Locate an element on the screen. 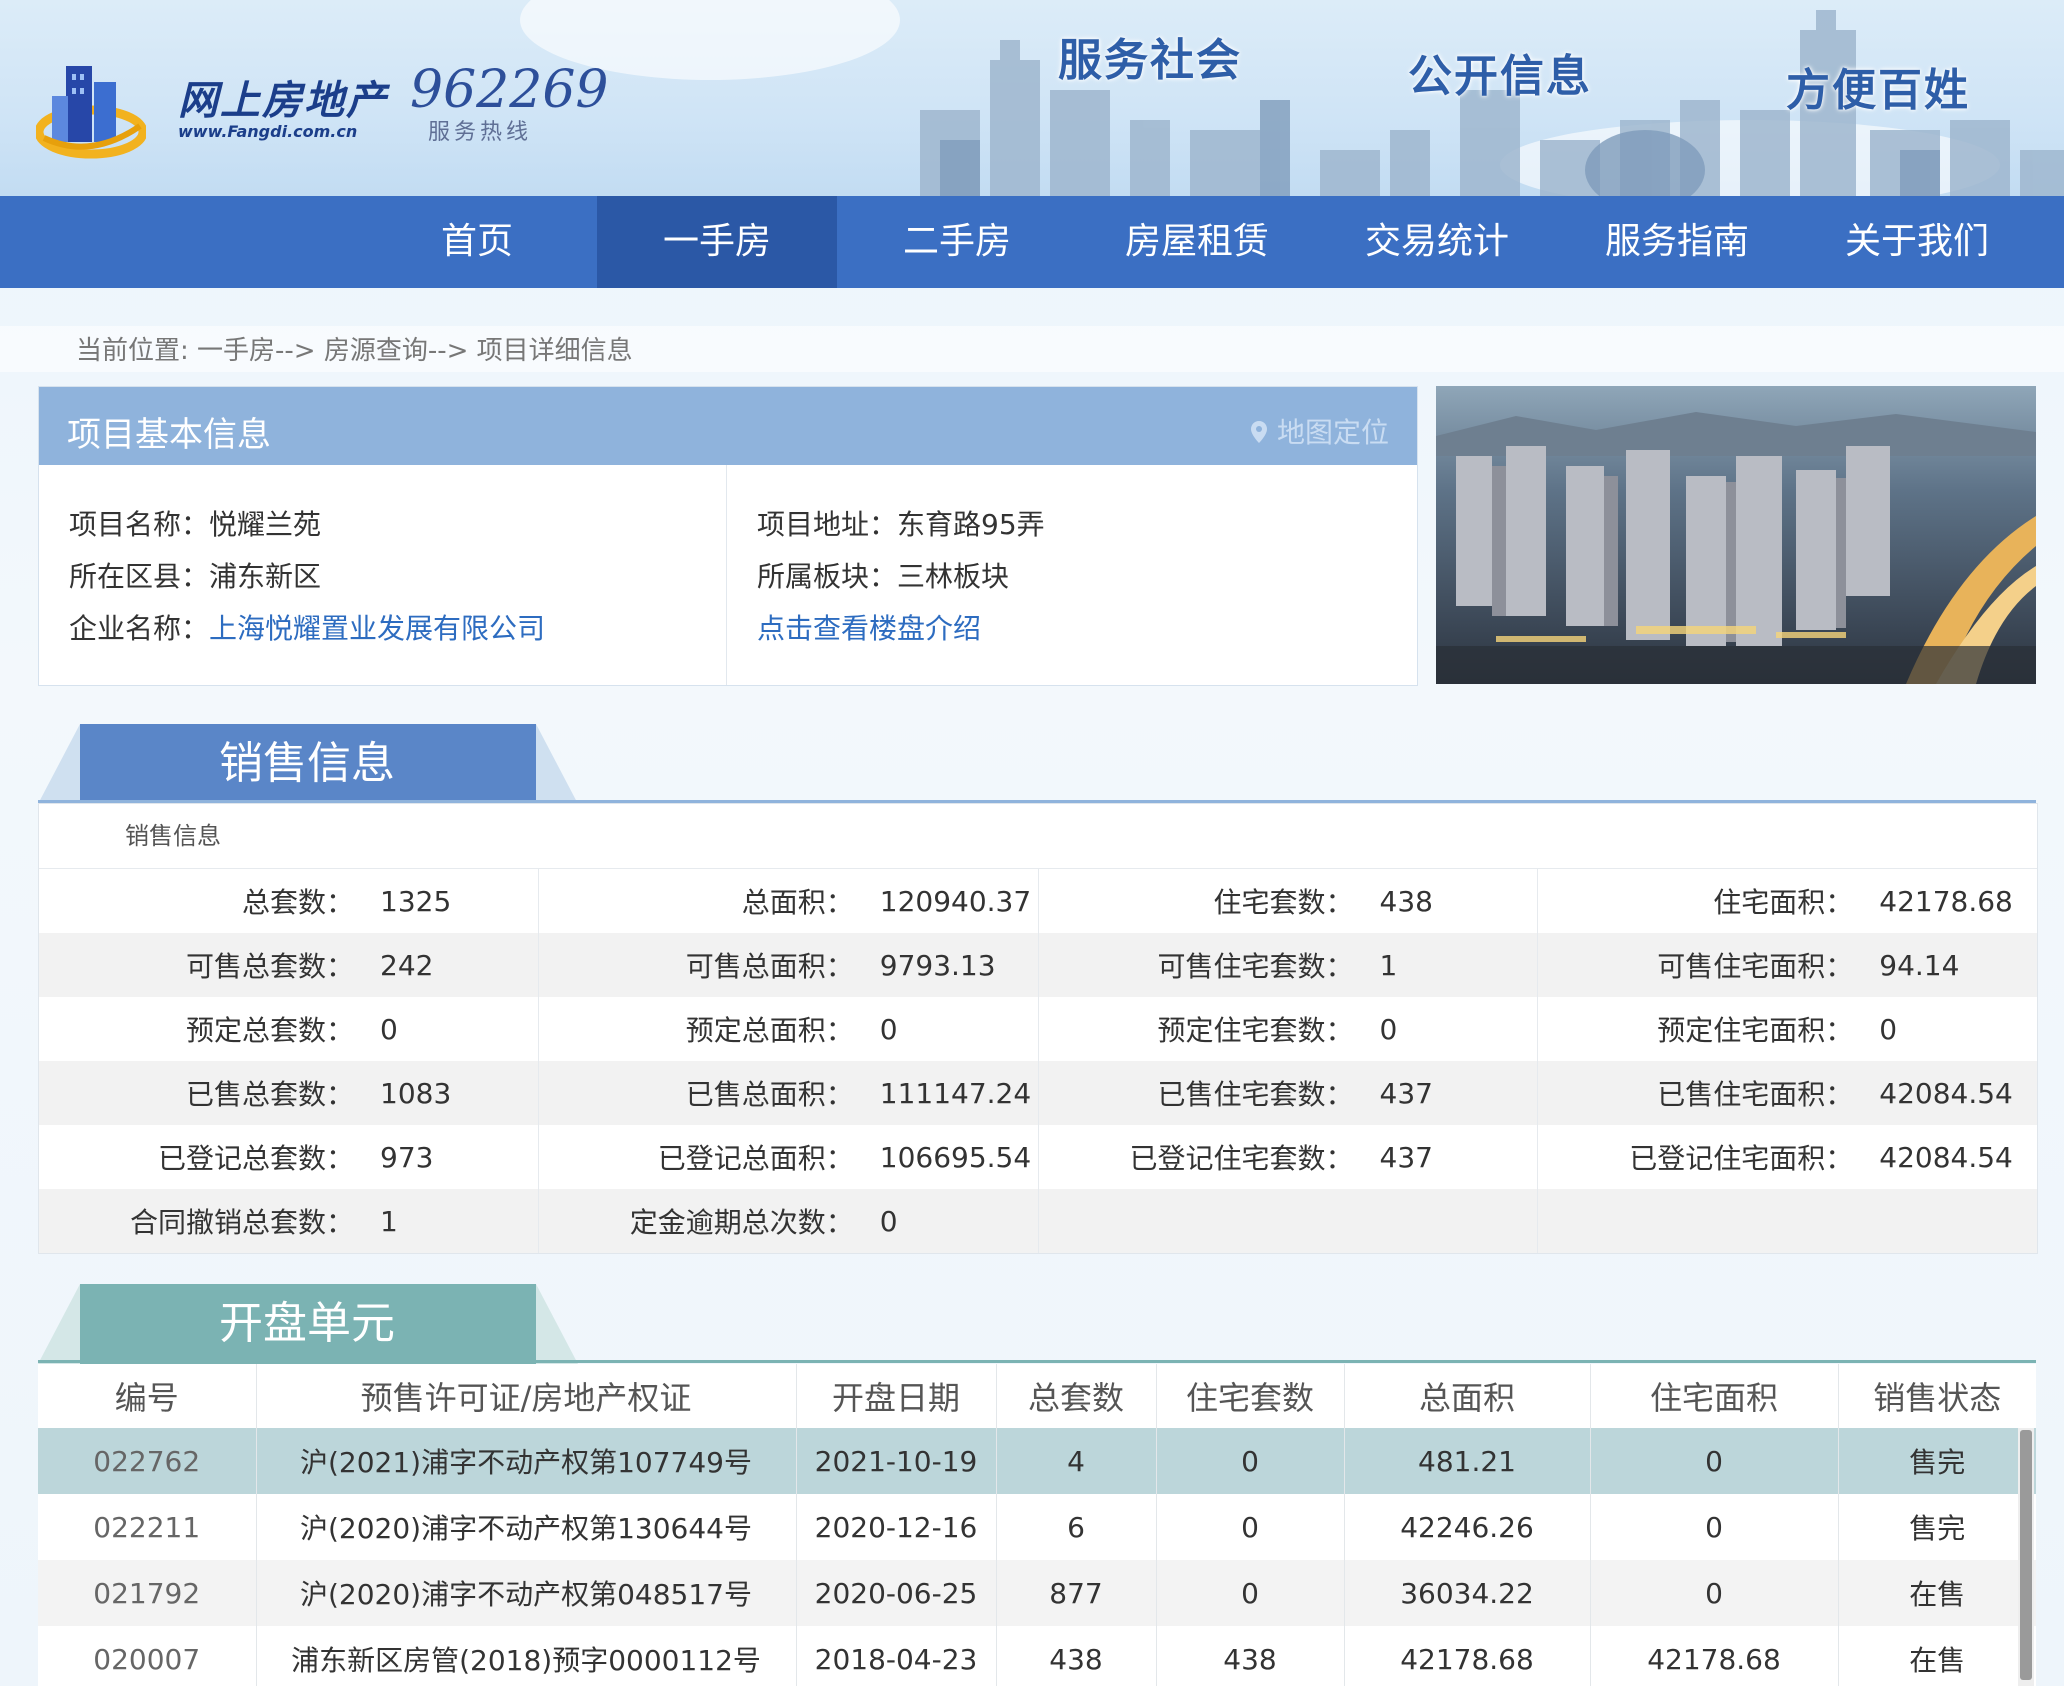  hotline-label: 服务热线 is located at coordinates (480, 132).